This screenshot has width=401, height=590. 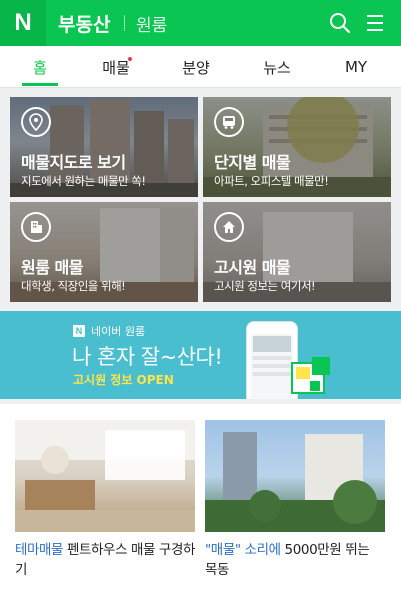 I want to click on tile-title: 단지별 매물, so click(x=252, y=162).